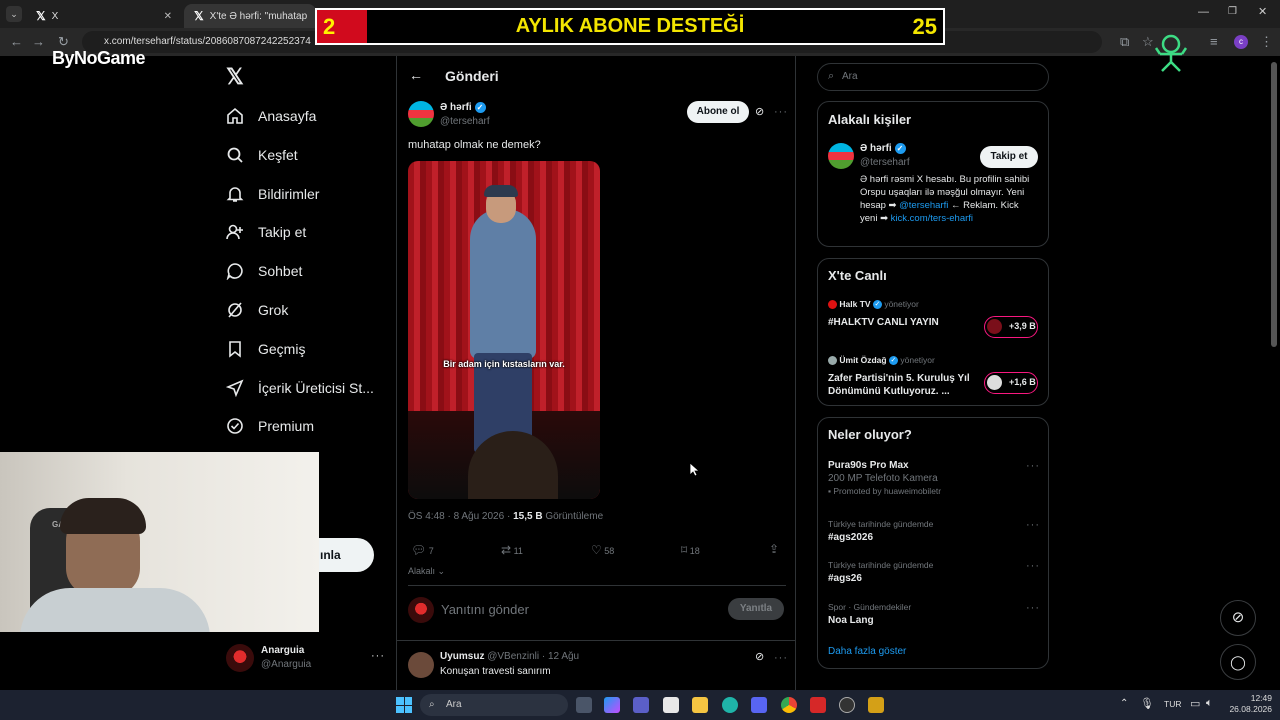 This screenshot has width=1280, height=720. I want to click on file-explorer-icon, so click(700, 705).